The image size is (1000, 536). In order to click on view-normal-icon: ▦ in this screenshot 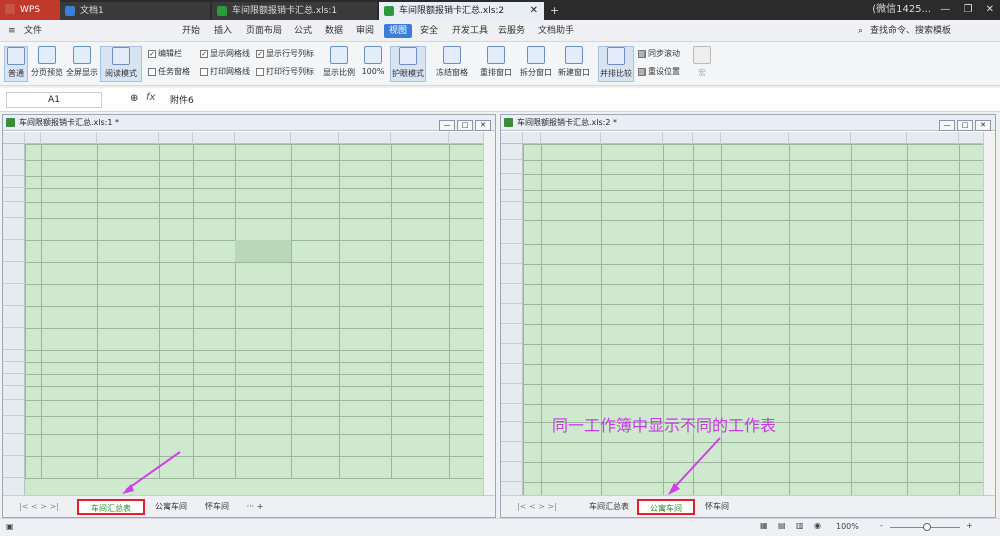, I will do `click(764, 525)`.